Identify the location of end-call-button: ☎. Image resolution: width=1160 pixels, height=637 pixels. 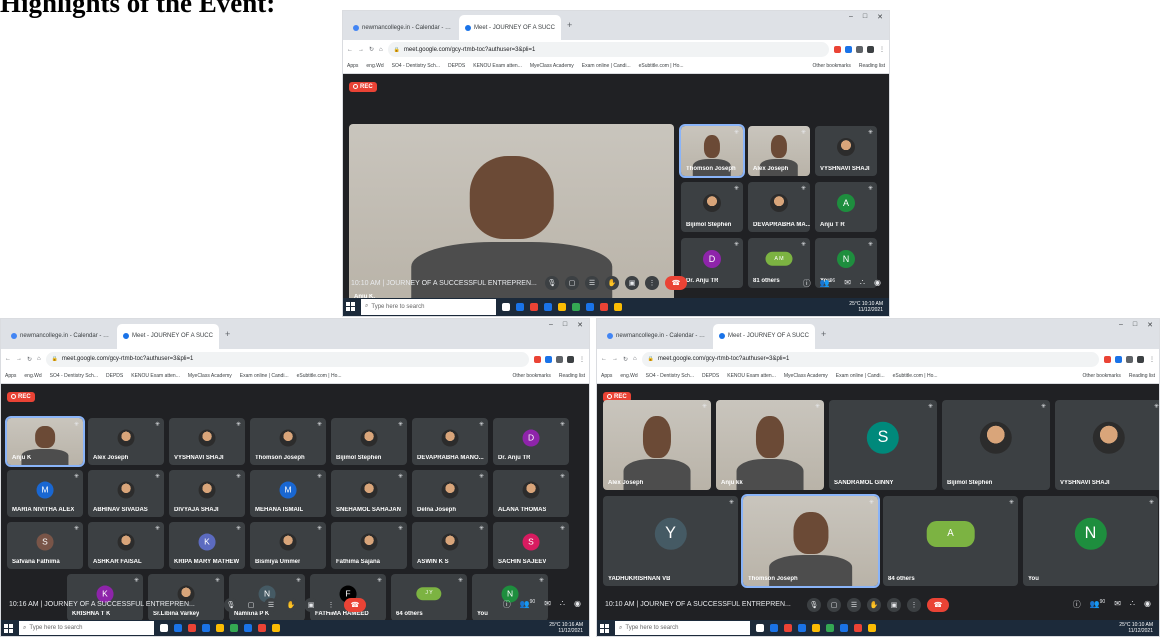
(676, 283).